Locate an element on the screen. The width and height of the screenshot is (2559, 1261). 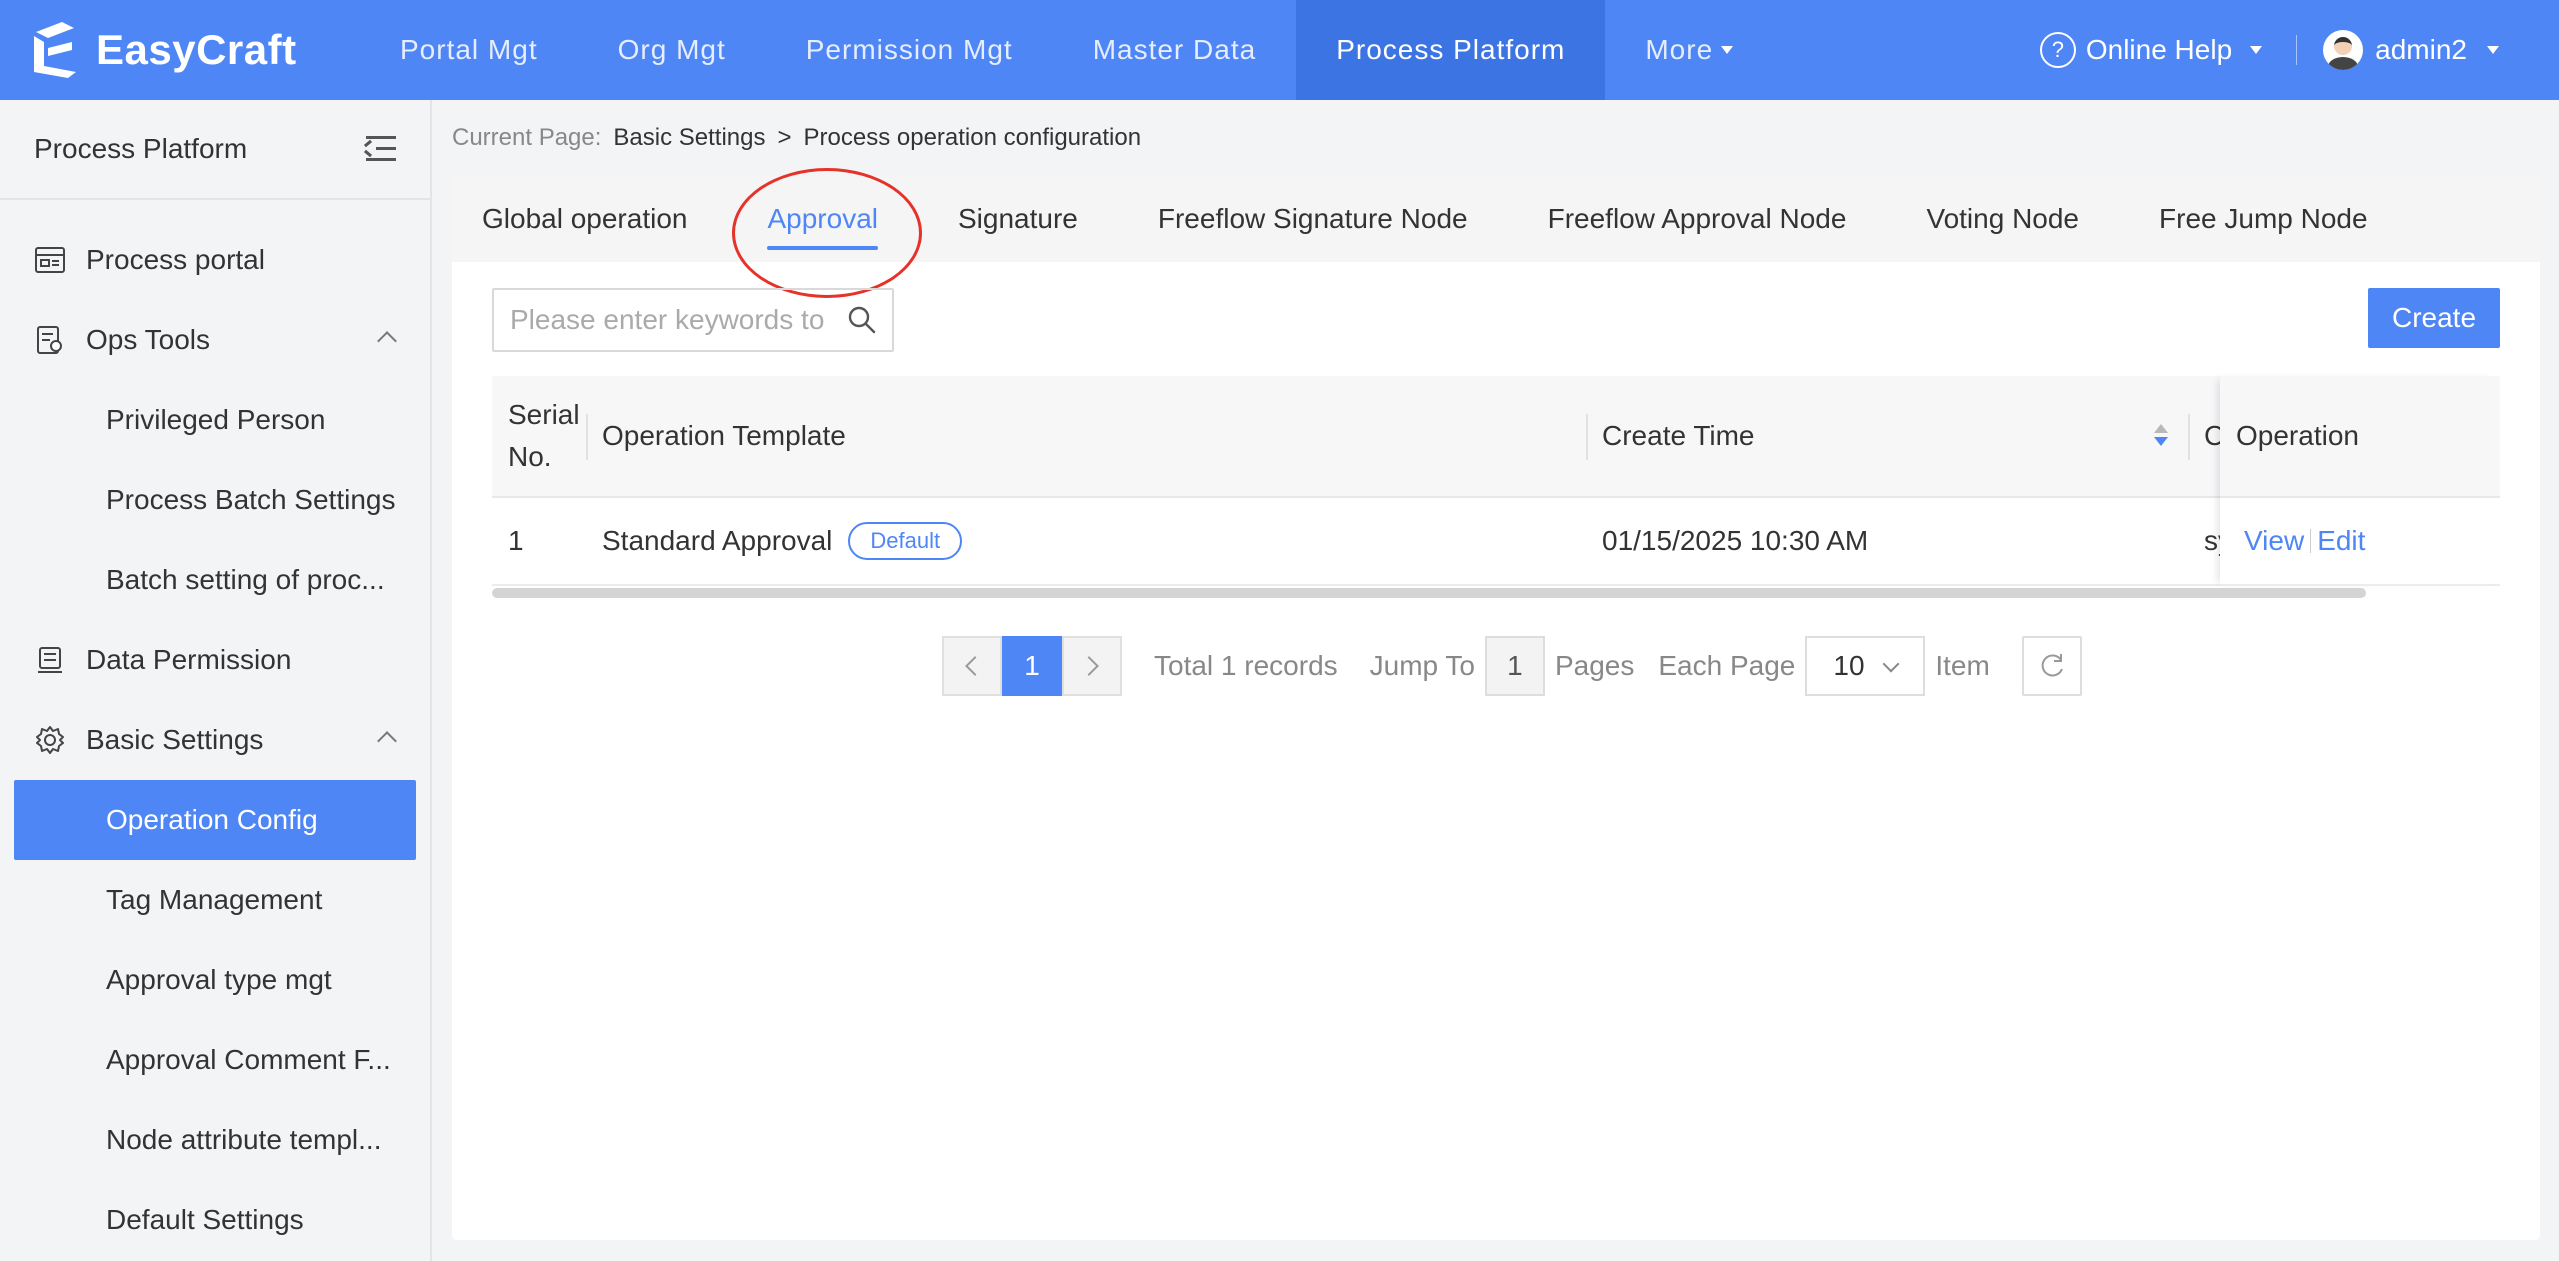
sidebar-item-process-batch-settings: Process Batch Settings is located at coordinates (215, 500).